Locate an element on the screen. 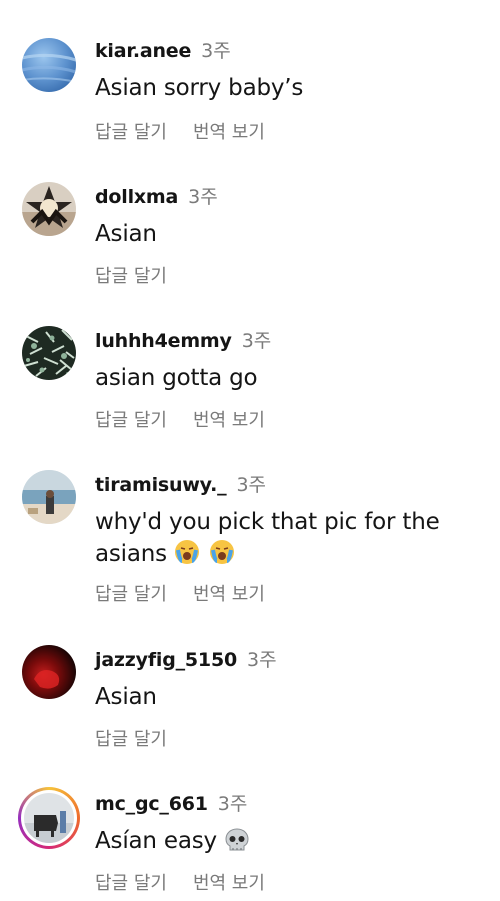  comment-text: why'd you pick that pic for the asians is located at coordinates (290, 540).